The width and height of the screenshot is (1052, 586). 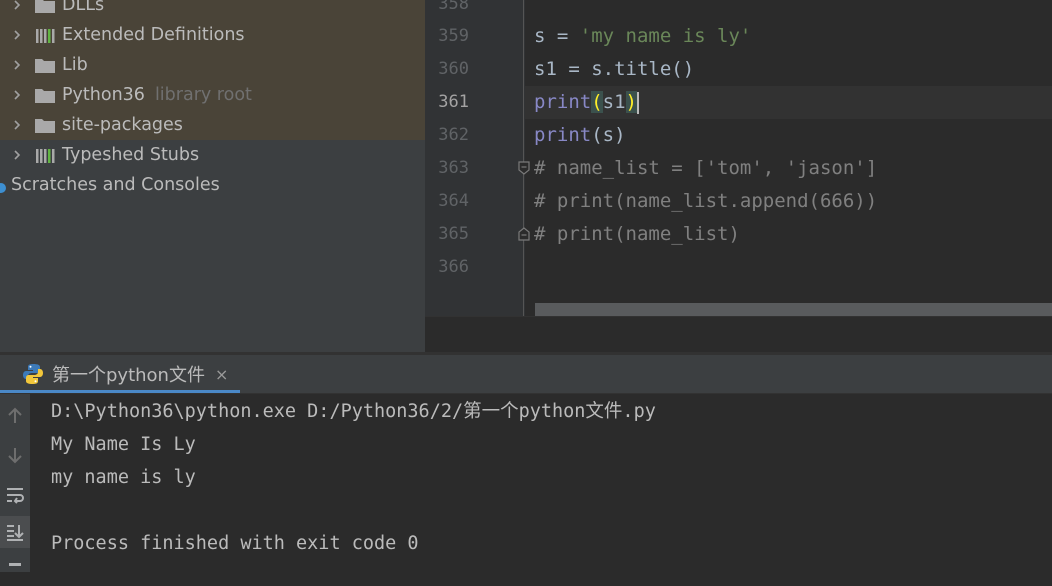 I want to click on tree-item-scratches: Scratches and Consoles, so click(x=212, y=185).